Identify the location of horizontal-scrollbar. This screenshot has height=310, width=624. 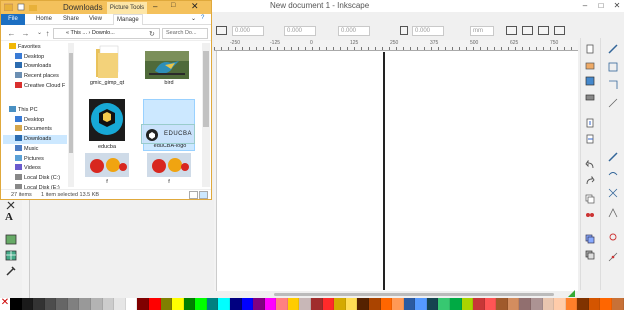
(396, 294).